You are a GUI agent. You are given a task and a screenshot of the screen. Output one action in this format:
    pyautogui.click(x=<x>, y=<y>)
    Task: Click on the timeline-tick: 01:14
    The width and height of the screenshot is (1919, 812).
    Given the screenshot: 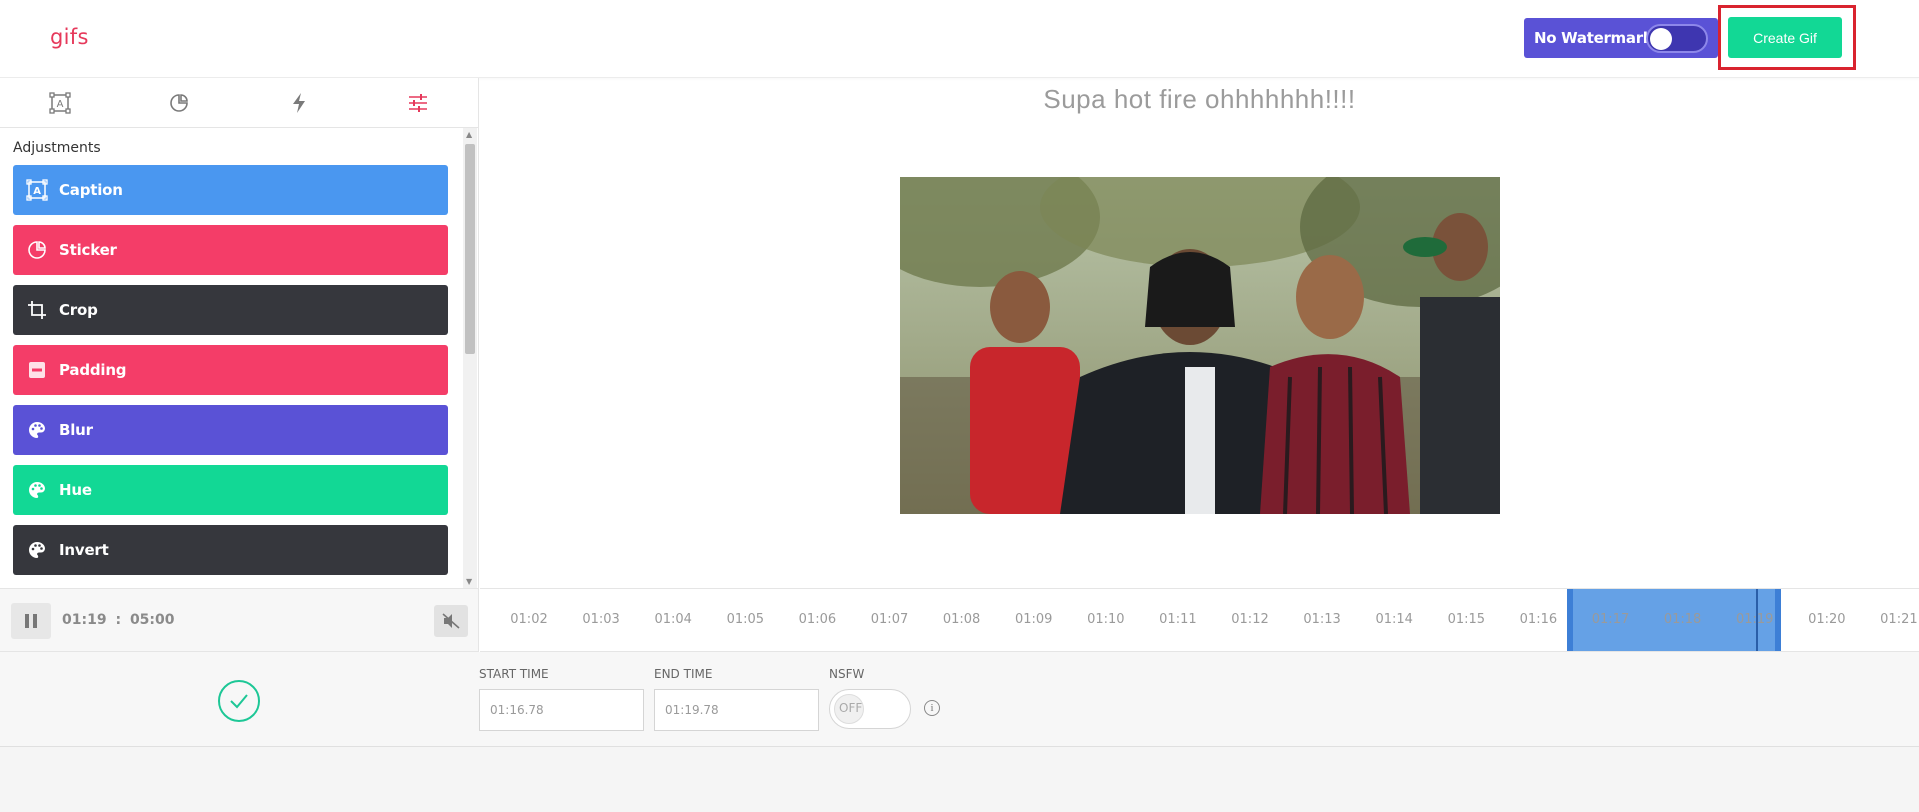 What is the action you would take?
    pyautogui.click(x=1394, y=619)
    